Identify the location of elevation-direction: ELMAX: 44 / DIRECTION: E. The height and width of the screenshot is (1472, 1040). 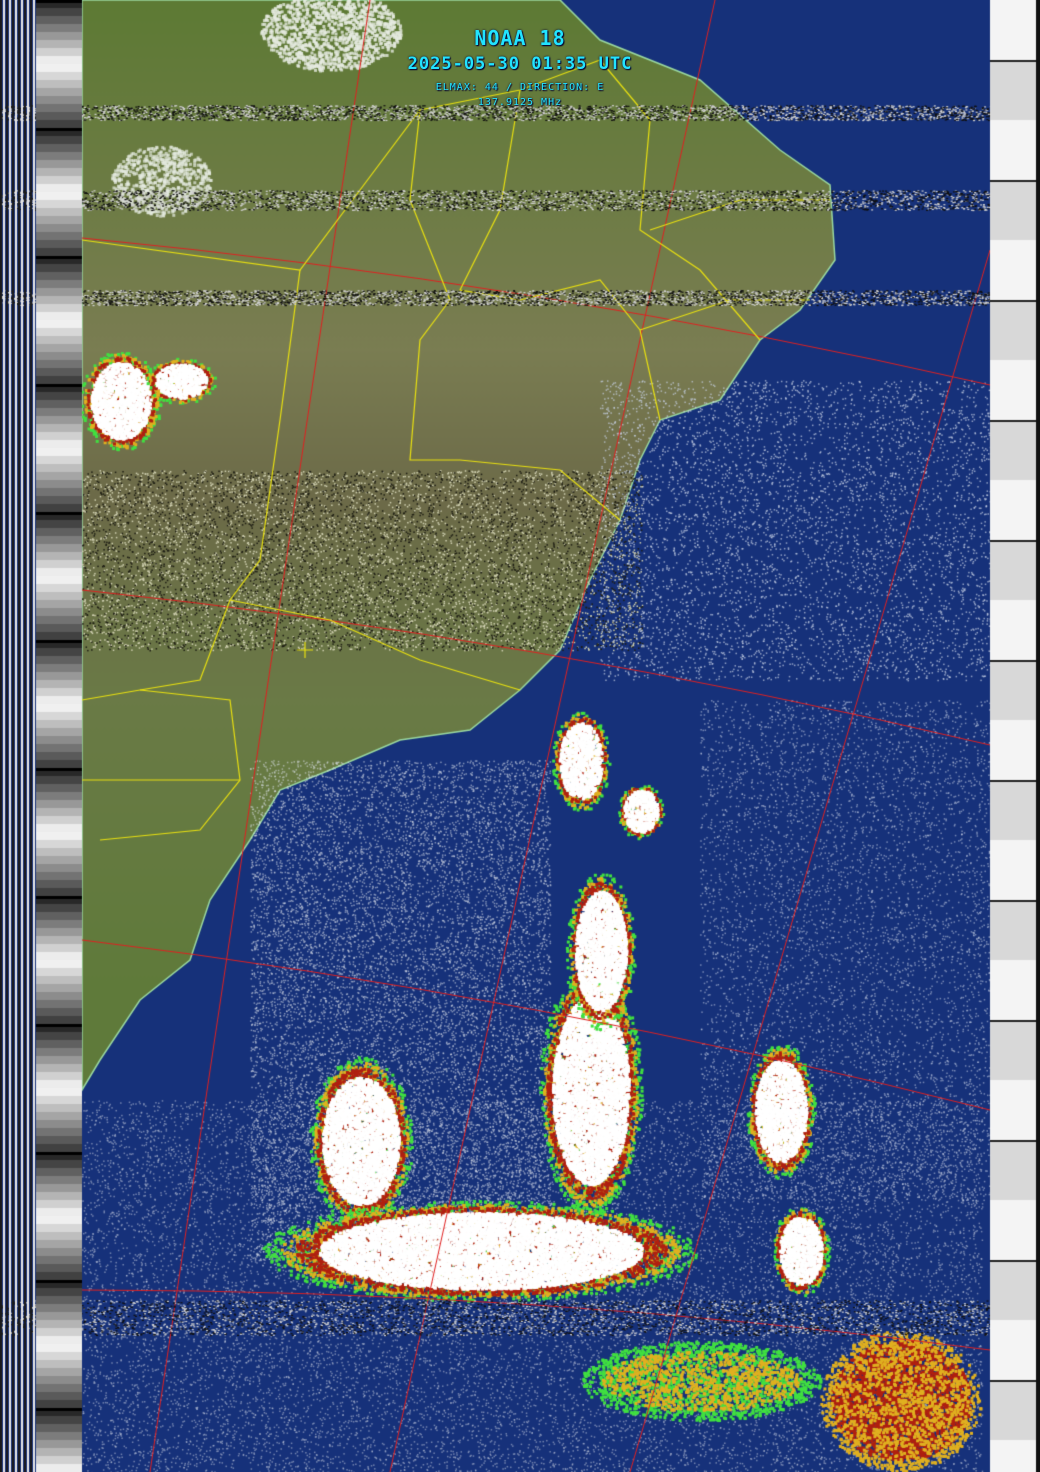
(520, 87).